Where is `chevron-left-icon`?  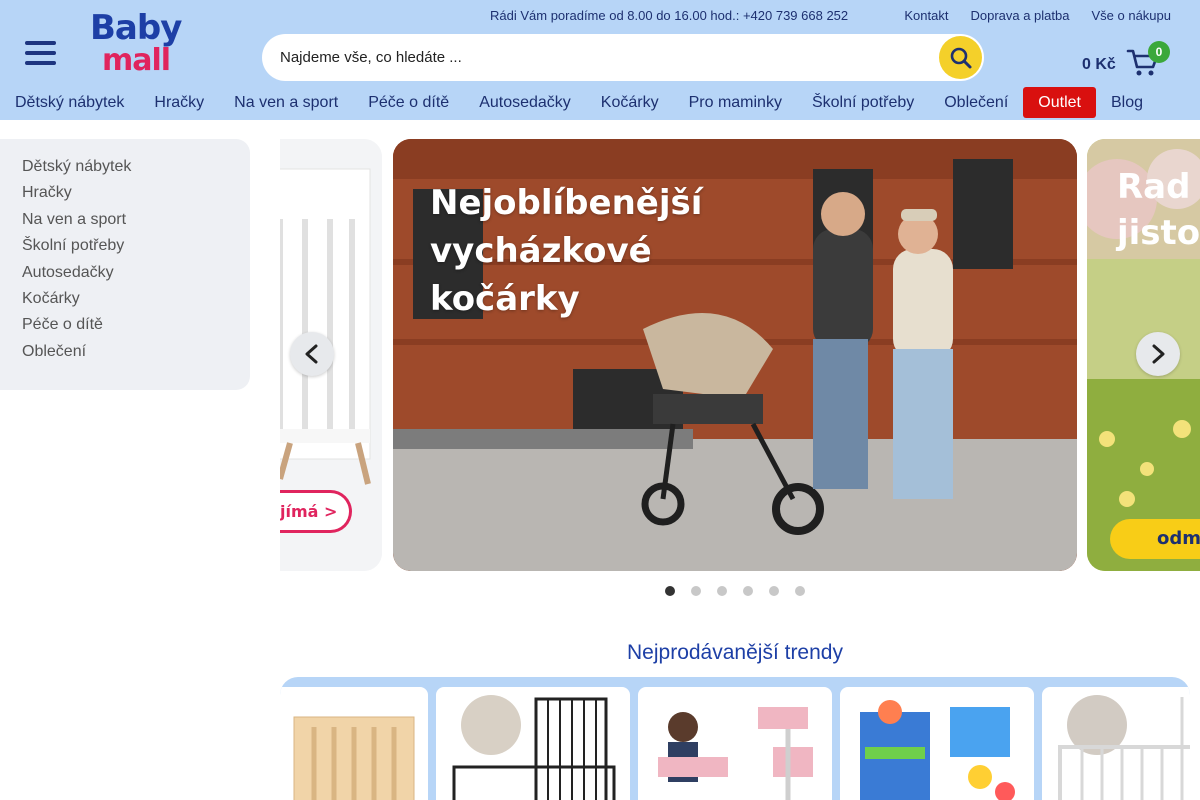 chevron-left-icon is located at coordinates (311, 354).